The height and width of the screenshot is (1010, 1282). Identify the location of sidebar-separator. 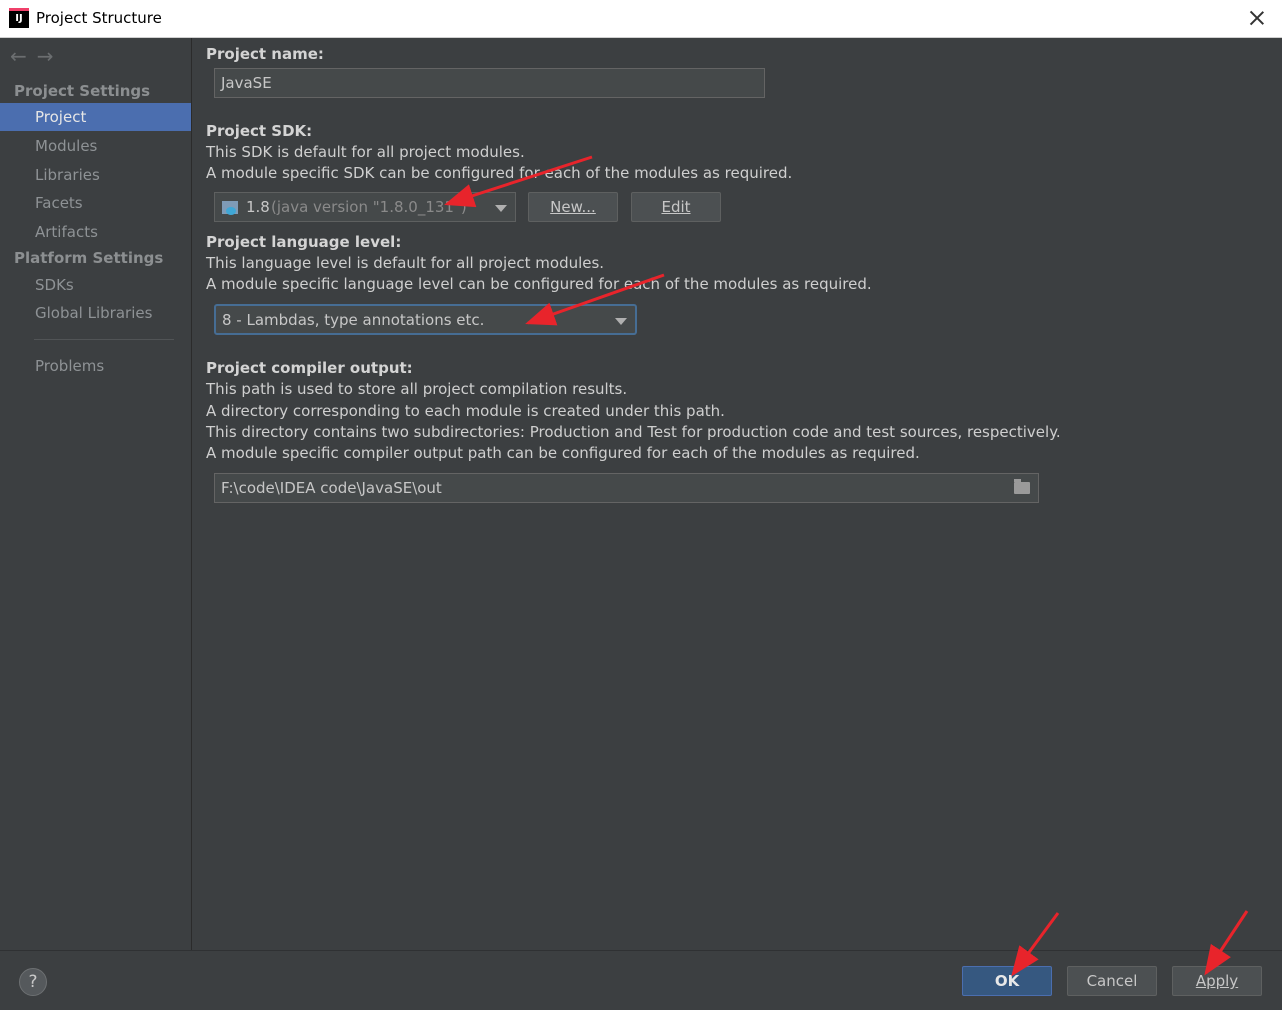
(104, 339).